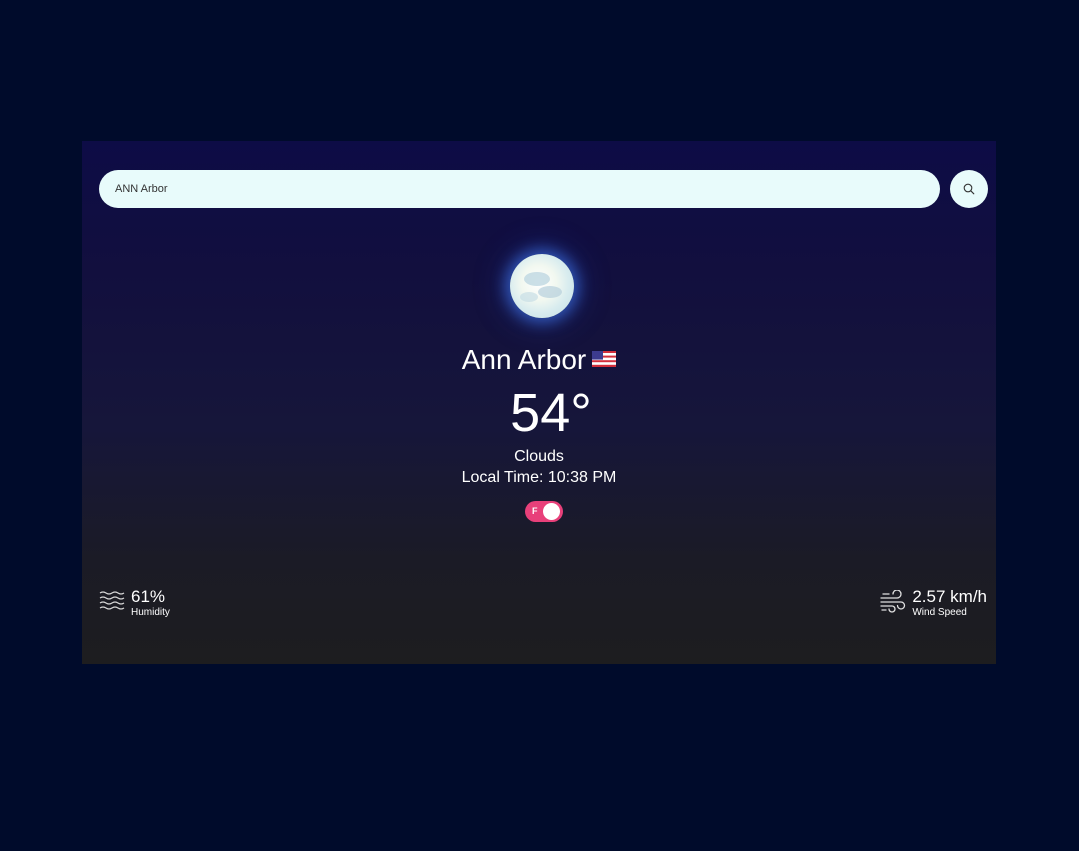 This screenshot has height=851, width=1079. I want to click on city-name-row: Ann Arbor, so click(539, 360).